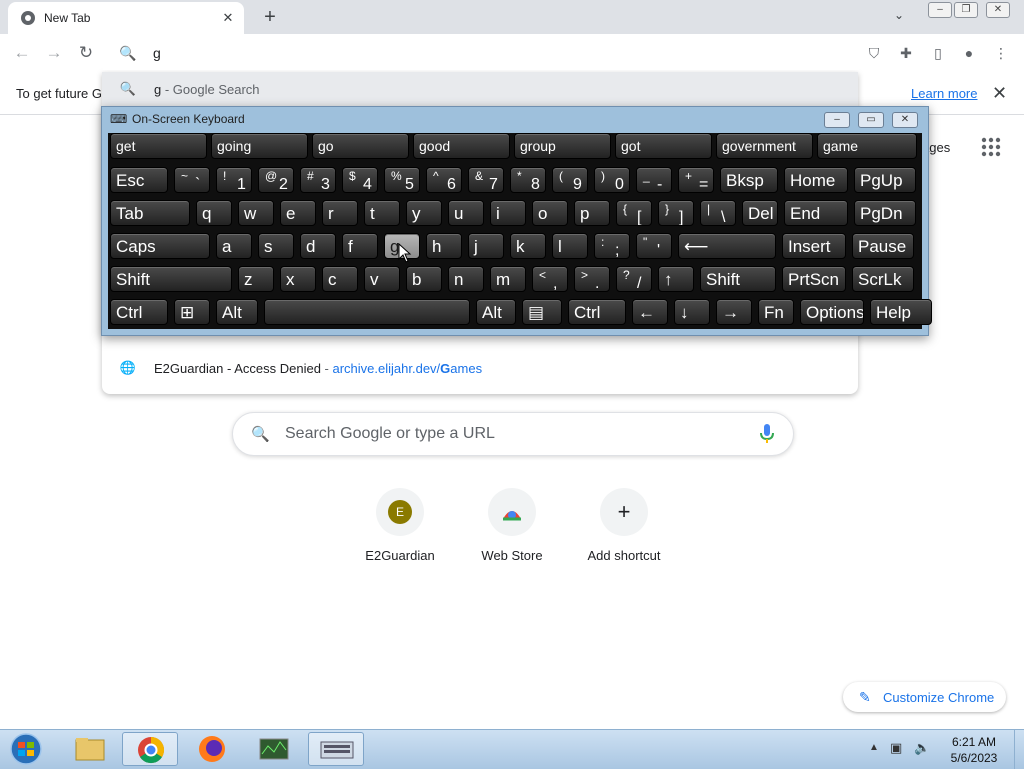 Image resolution: width=1024 pixels, height=772 pixels. What do you see at coordinates (528, 180) in the screenshot?
I see `key-8: * 8` at bounding box center [528, 180].